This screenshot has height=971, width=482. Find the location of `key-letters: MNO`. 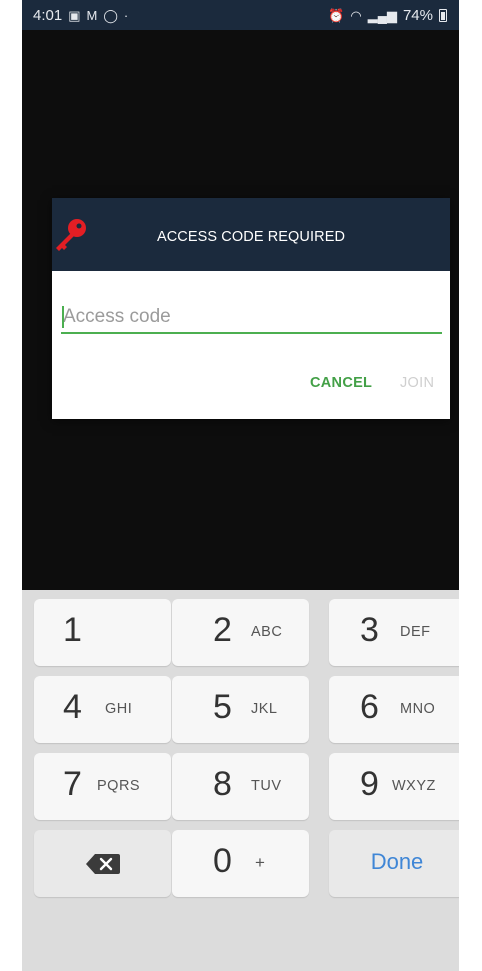

key-letters: MNO is located at coordinates (418, 709).